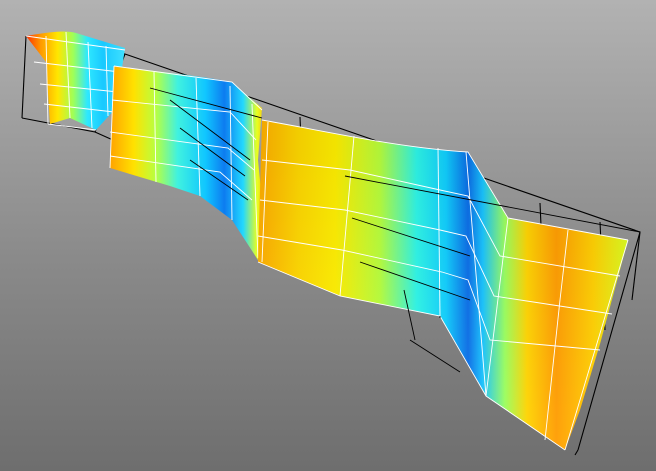  I want to click on surface-panel-far, so click(75, 81).